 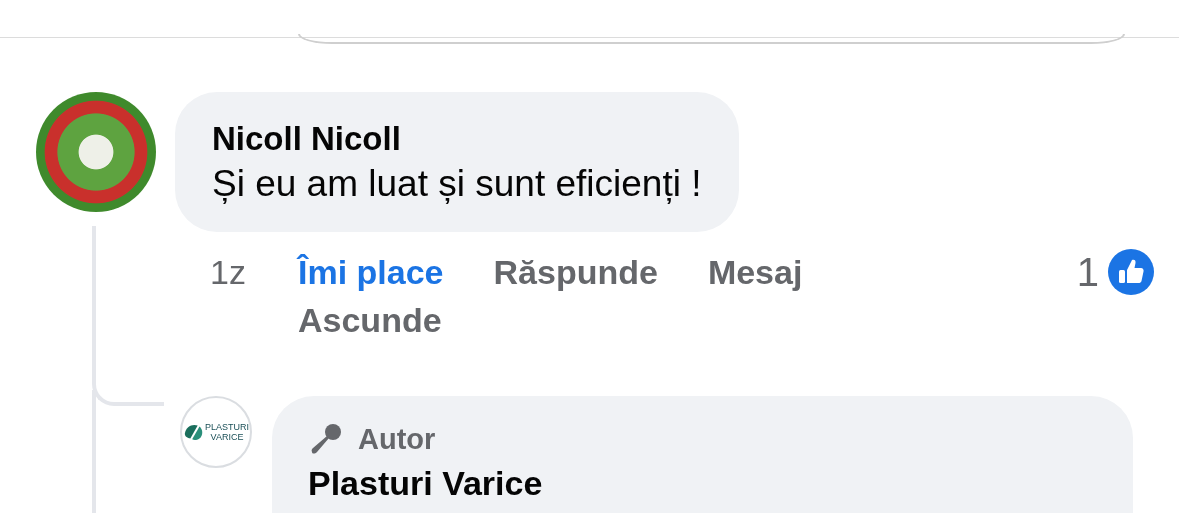 What do you see at coordinates (227, 427) in the screenshot?
I see `logo-text: PLASTURI` at bounding box center [227, 427].